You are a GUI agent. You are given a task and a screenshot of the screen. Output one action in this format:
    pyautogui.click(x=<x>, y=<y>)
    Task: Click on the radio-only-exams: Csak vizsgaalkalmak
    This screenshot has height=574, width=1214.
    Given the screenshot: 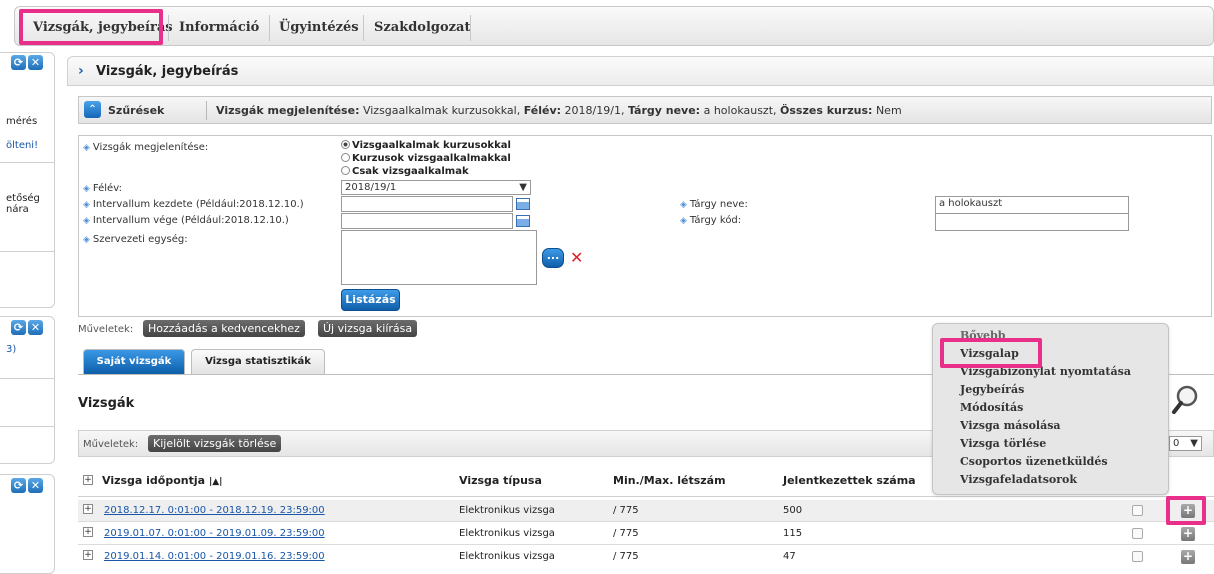 What is the action you would take?
    pyautogui.click(x=405, y=171)
    